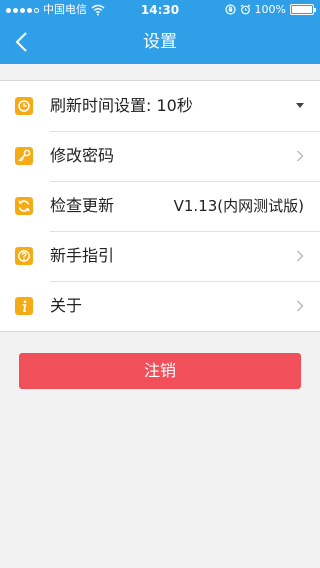 Image resolution: width=320 pixels, height=568 pixels. What do you see at coordinates (121, 105) in the screenshot?
I see `menu-item-label: 刷新时间设置: 10秒` at bounding box center [121, 105].